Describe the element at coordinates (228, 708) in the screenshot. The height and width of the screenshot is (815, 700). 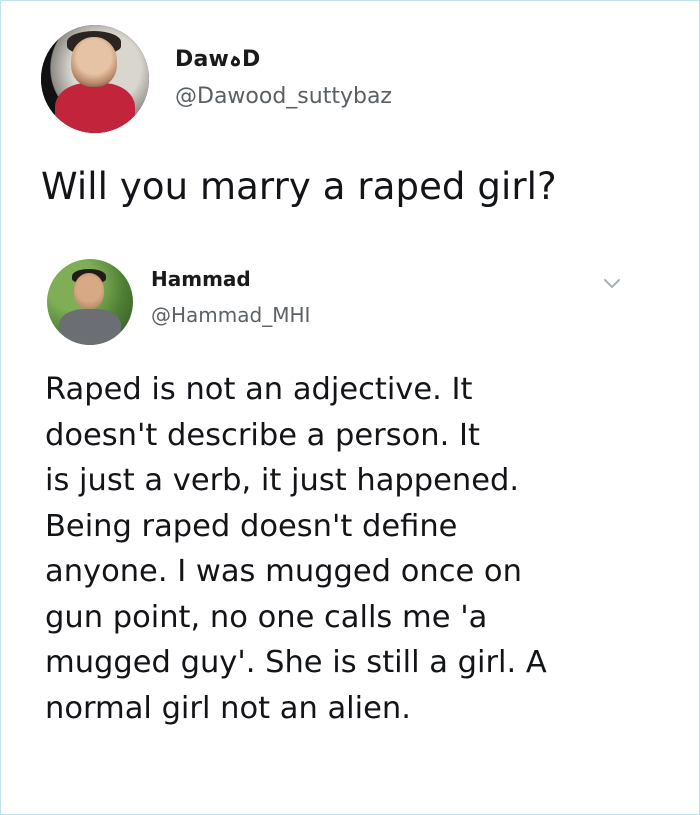
I see `reply-text-line: normal girl not an alien.` at that location.